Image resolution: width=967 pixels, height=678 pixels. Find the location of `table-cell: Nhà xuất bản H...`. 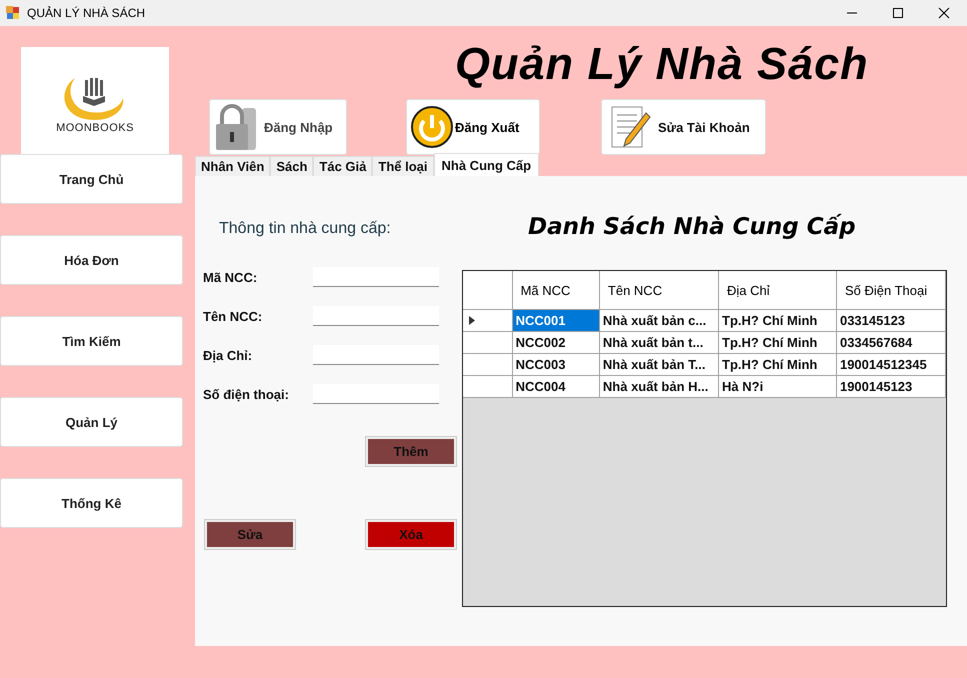

table-cell: Nhà xuất bản H... is located at coordinates (659, 387).